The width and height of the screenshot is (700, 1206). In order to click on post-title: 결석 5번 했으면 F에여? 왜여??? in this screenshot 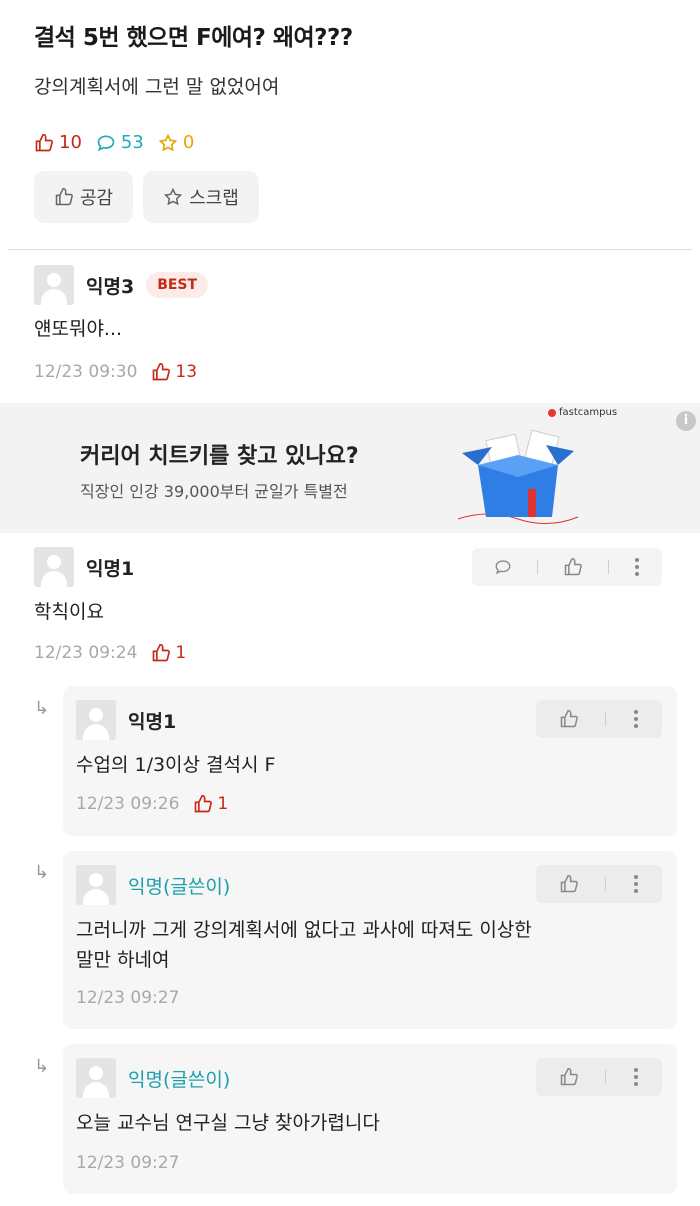, I will do `click(193, 38)`.